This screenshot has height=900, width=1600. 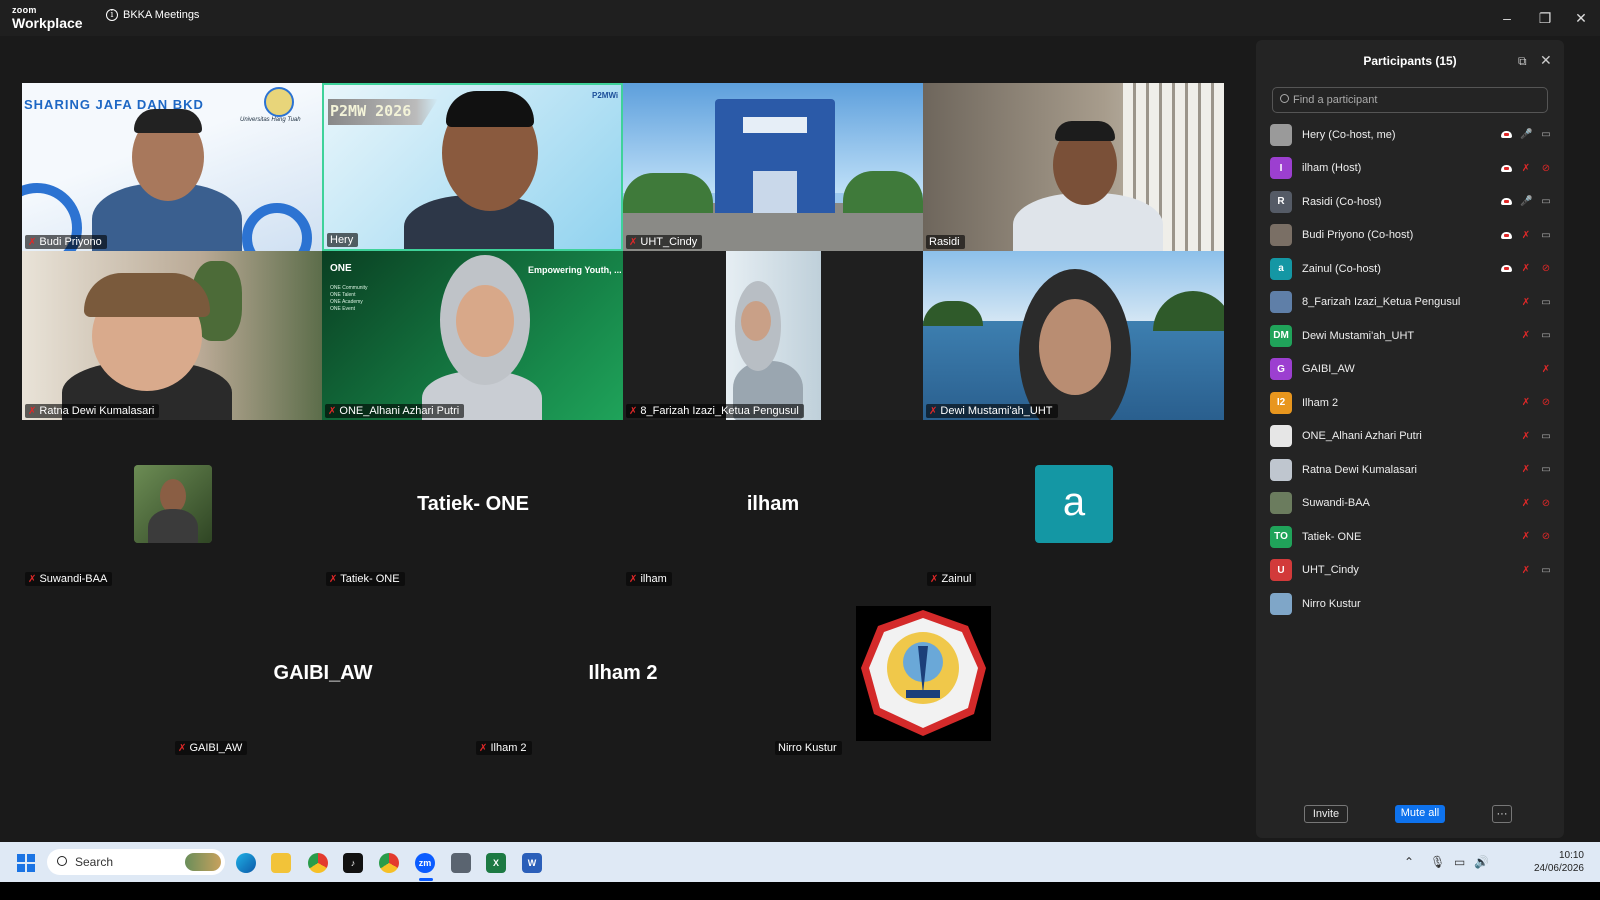 What do you see at coordinates (246, 863) in the screenshot?
I see `edge-icon` at bounding box center [246, 863].